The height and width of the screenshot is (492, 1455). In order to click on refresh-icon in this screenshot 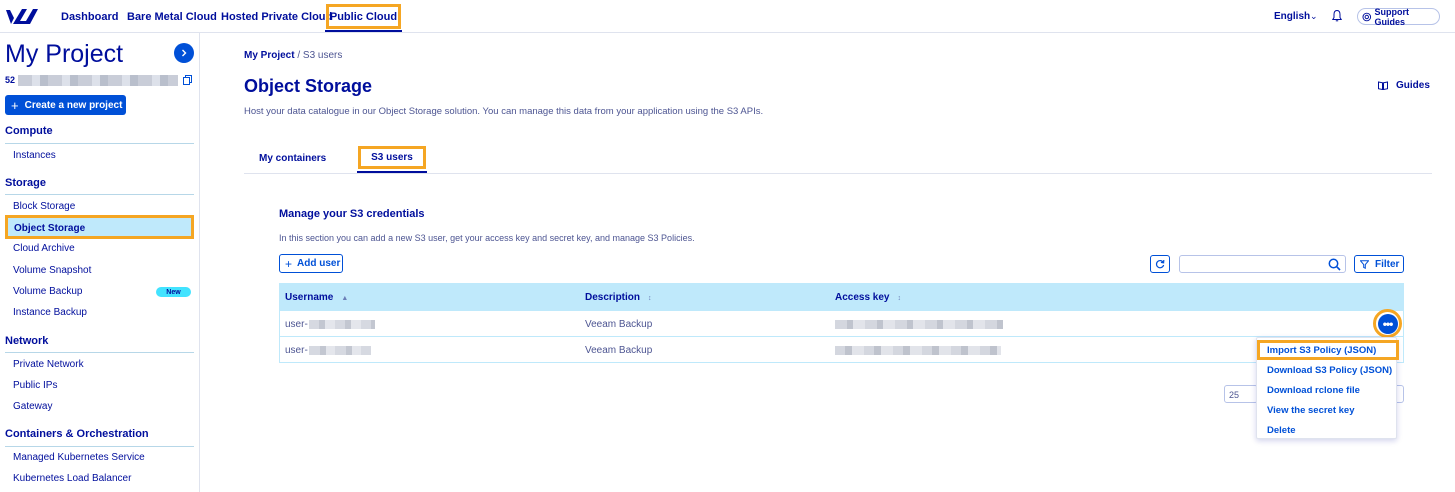, I will do `click(1160, 264)`.